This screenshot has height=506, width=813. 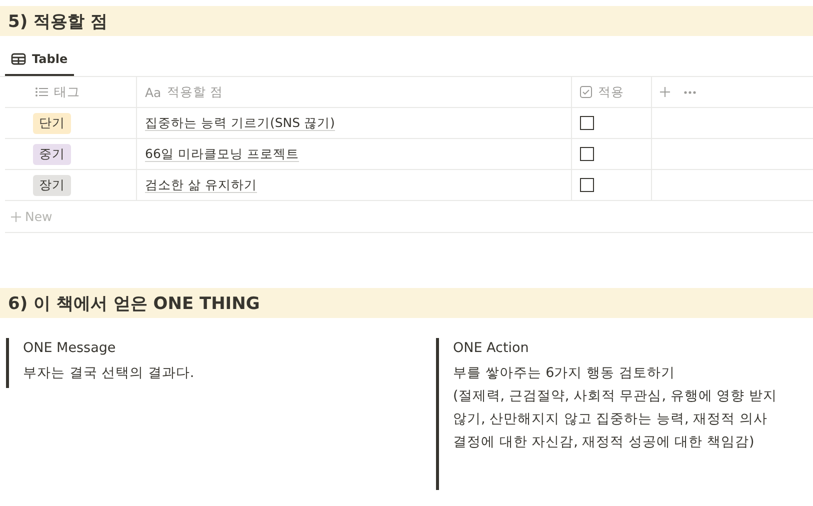 What do you see at coordinates (615, 419) in the screenshot?
I see `quote-text: (절제력, 근검절약, 사회적 무관심, 유행에 영향 받지 않기, 산만해지지 않고 집중하는 능력, 재정적 의사 결정에 대한 자신감, 재정적 성공에 대한 책임감)` at bounding box center [615, 419].